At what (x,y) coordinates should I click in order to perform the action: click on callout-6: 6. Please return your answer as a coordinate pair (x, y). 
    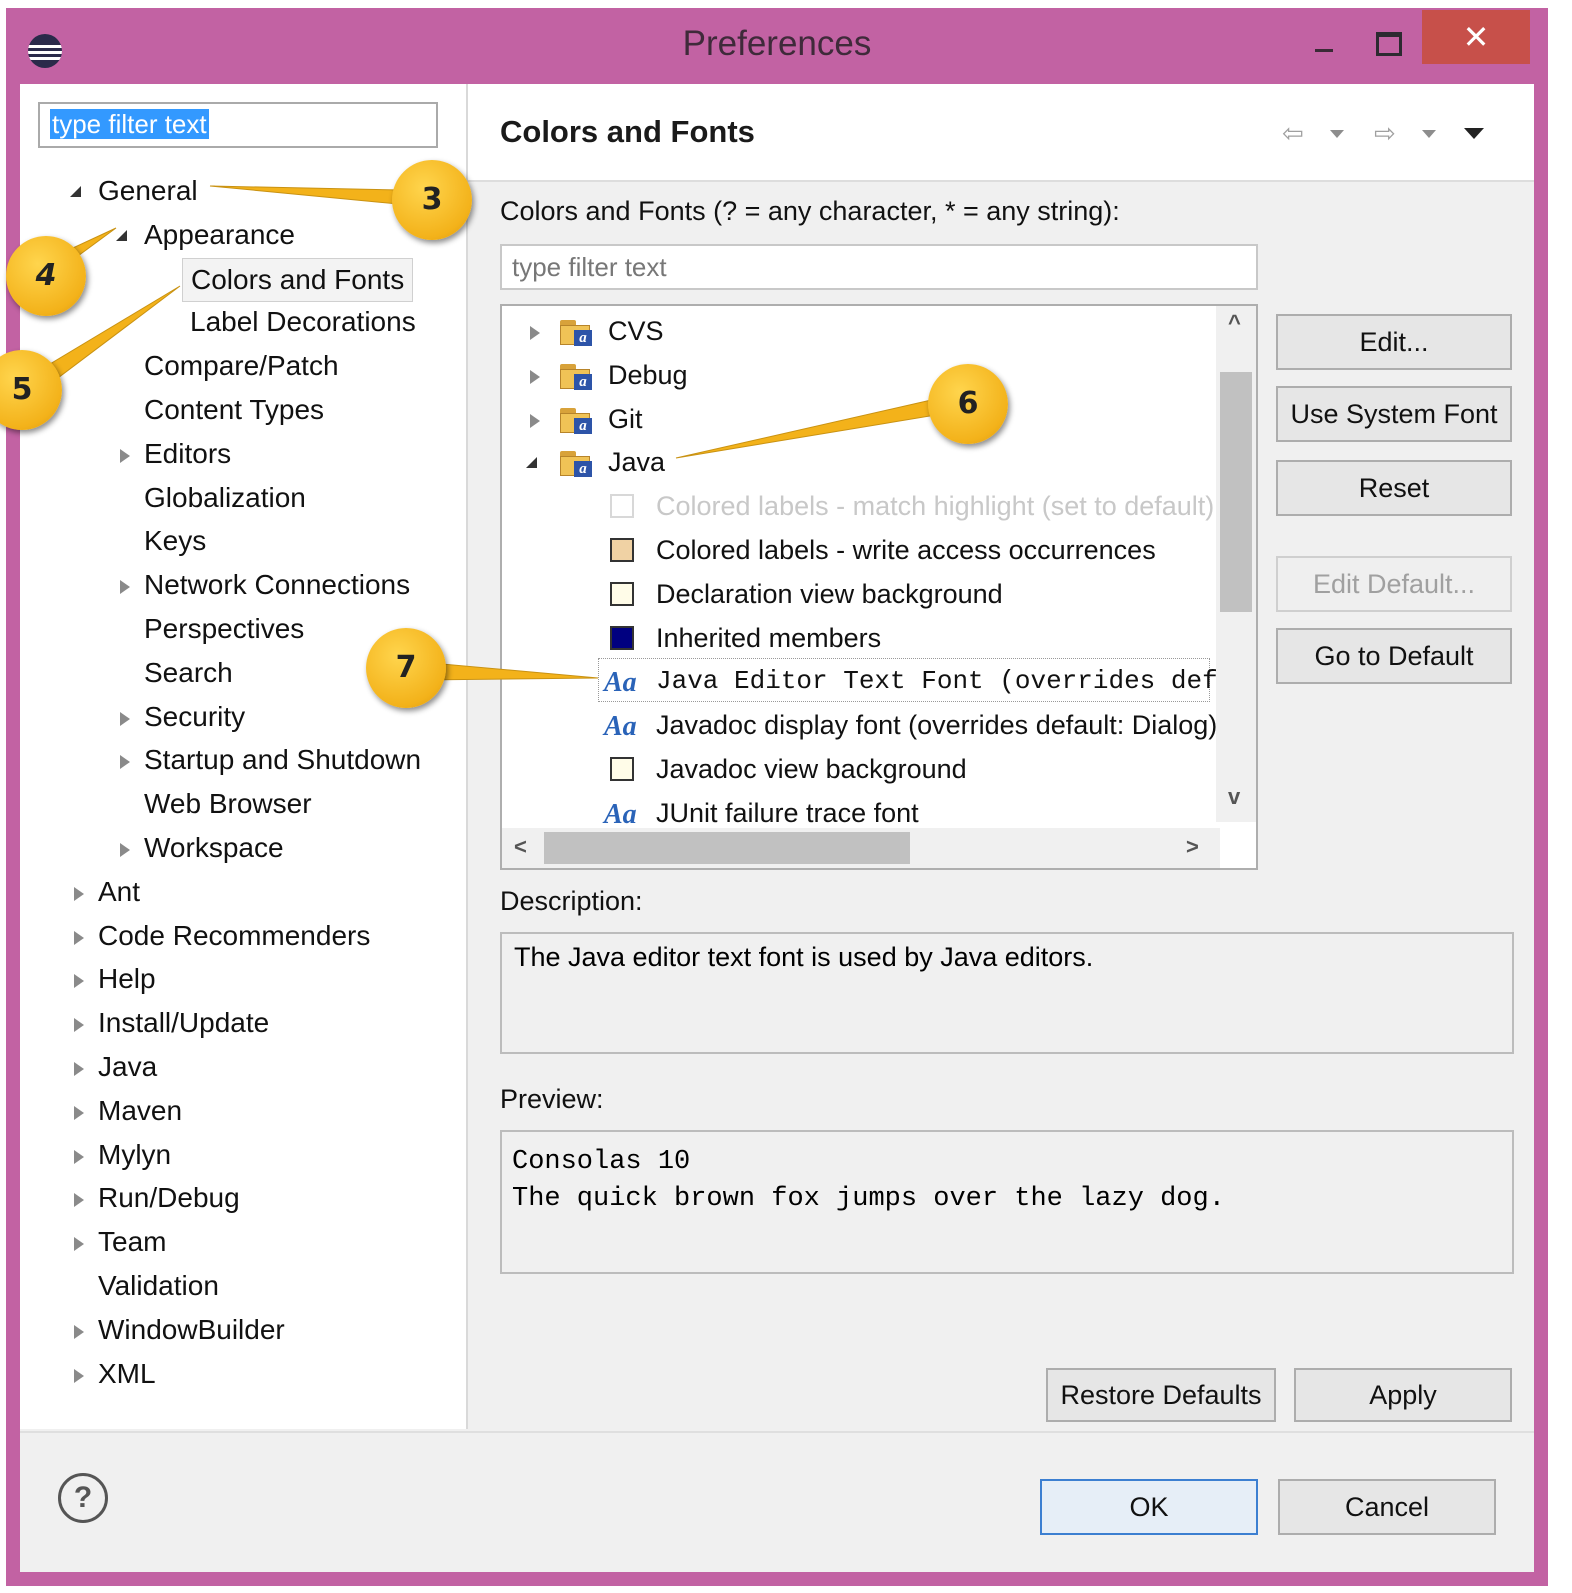
    Looking at the image, I should click on (968, 404).